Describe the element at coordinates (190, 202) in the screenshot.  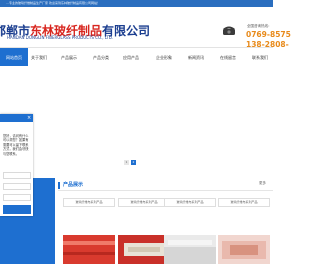
I see `product-tab-3: 玻璃纤维布系列产品` at that location.